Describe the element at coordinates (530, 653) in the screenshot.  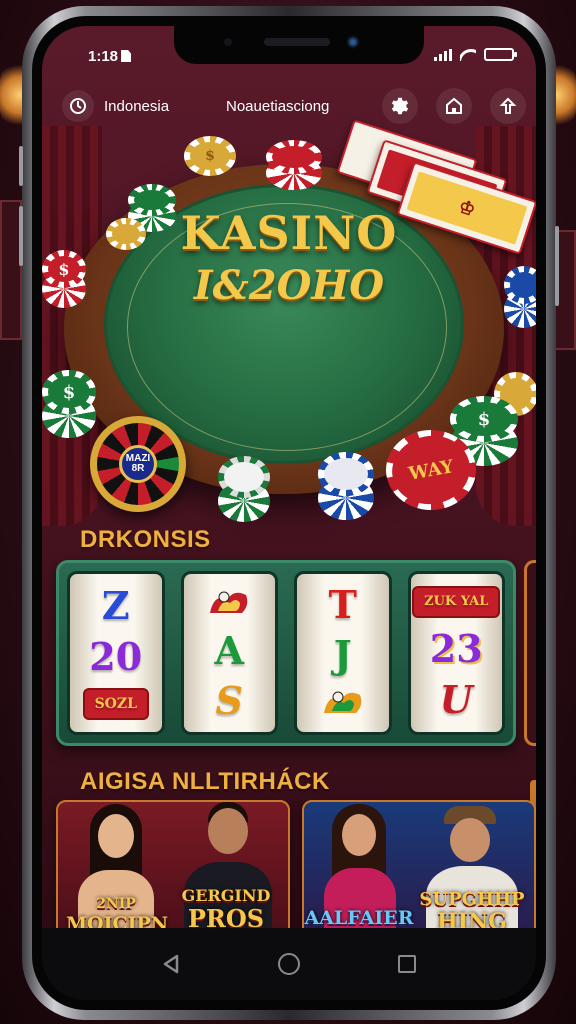
I see `next-slot-peek` at that location.